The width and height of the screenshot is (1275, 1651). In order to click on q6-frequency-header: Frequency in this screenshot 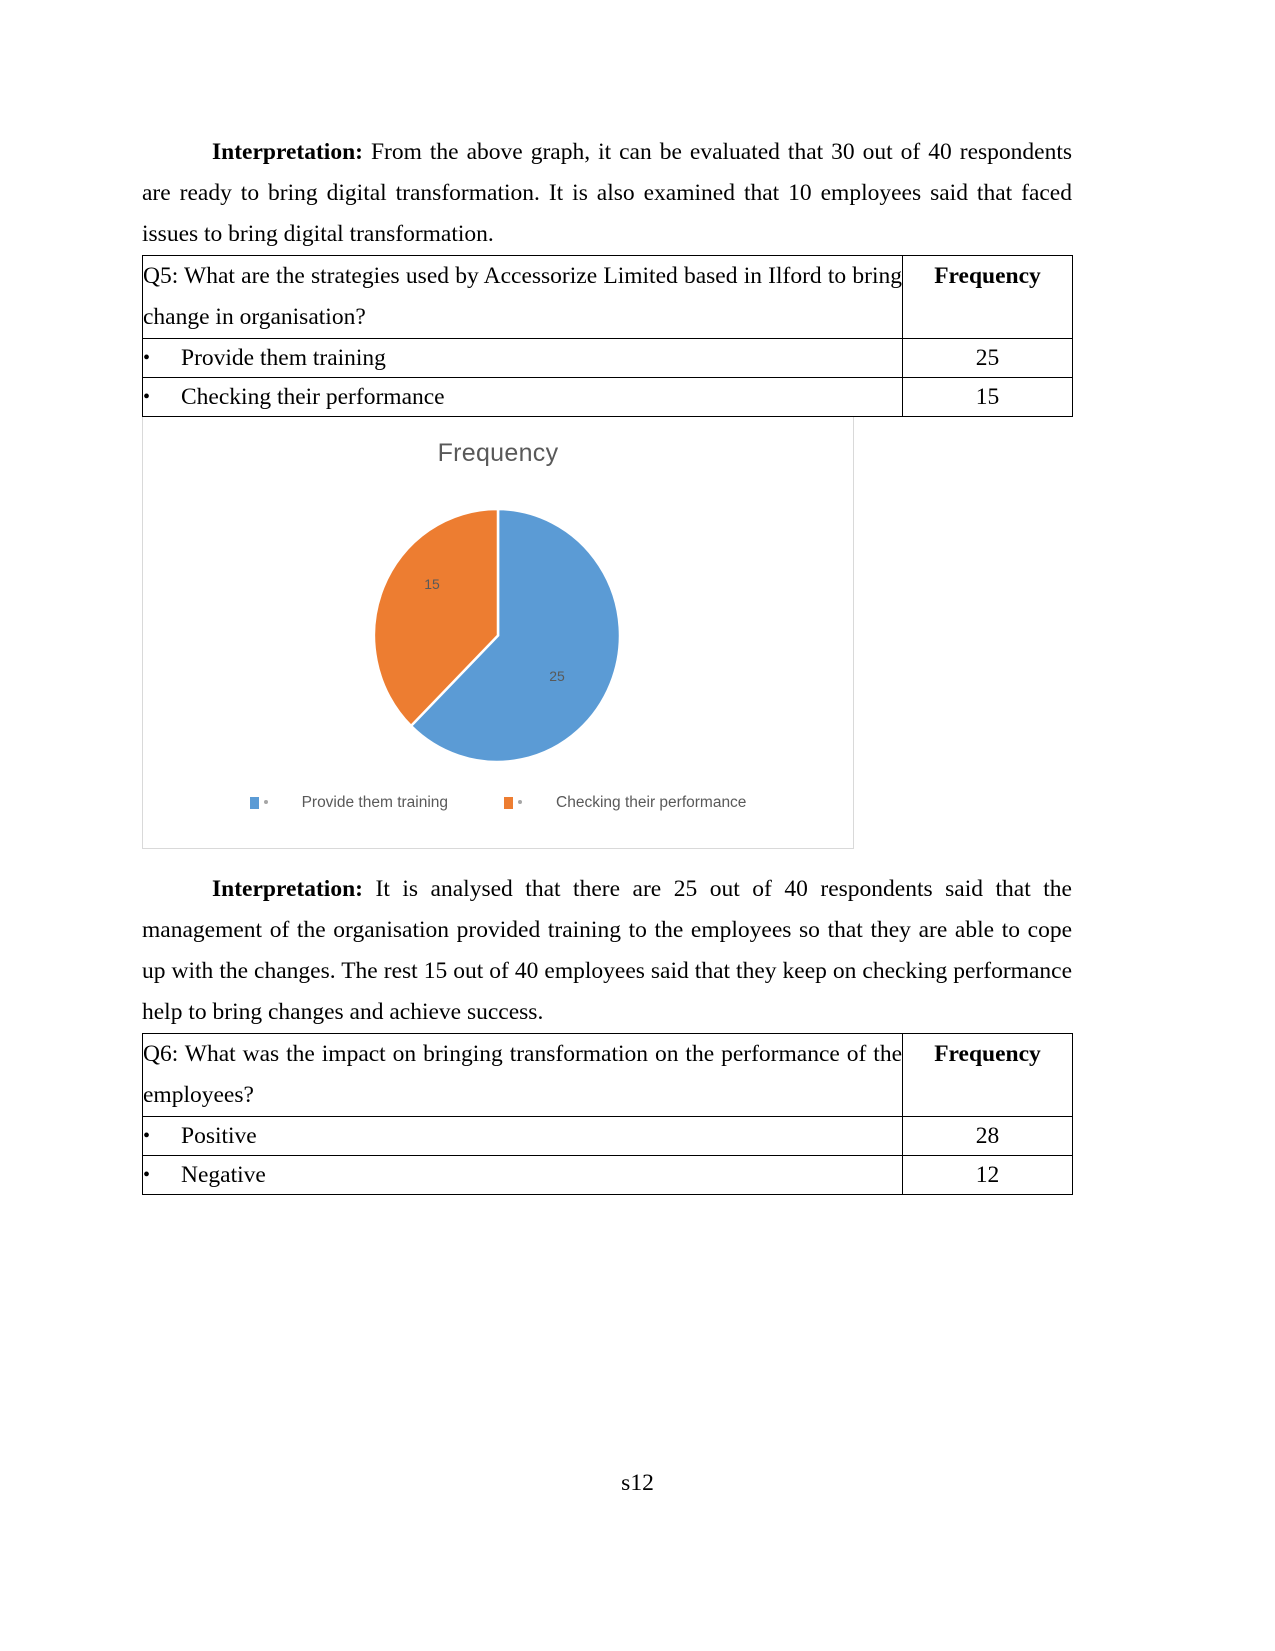, I will do `click(987, 1075)`.